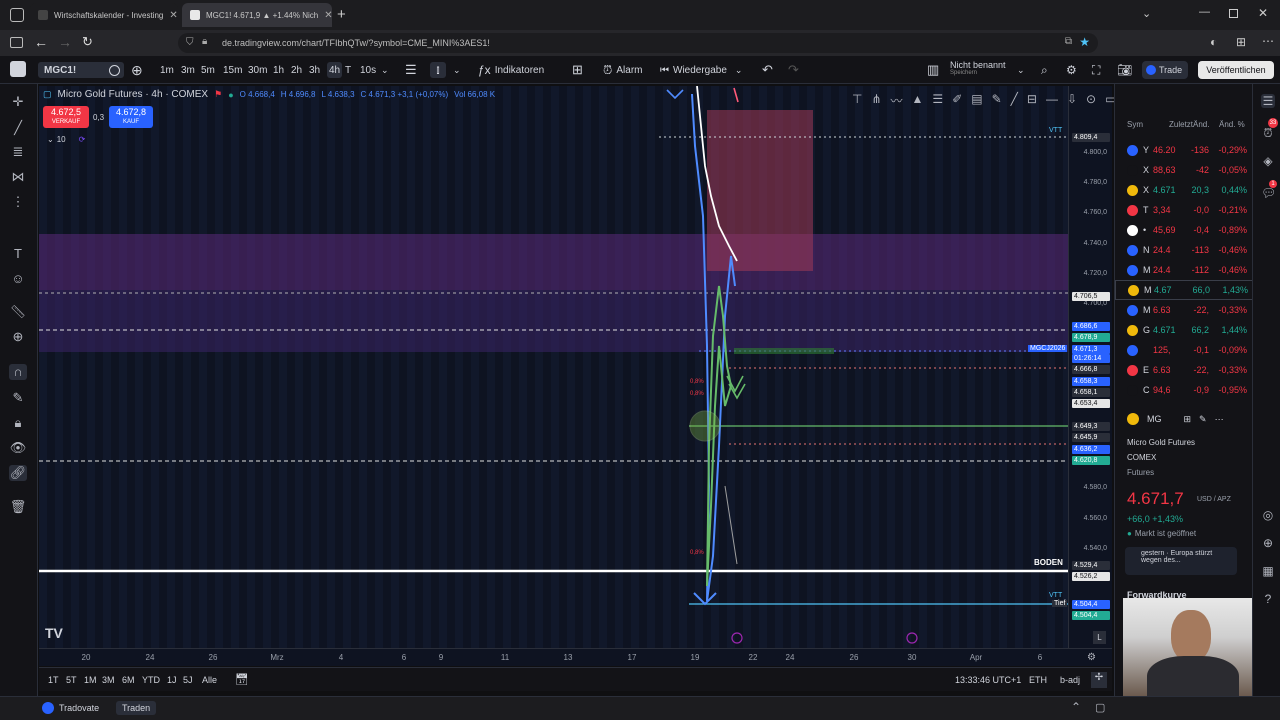 The width and height of the screenshot is (1280, 720). Describe the element at coordinates (985, 70) in the screenshot. I see `layout-name-button: Nicht benannt Speichern` at that location.